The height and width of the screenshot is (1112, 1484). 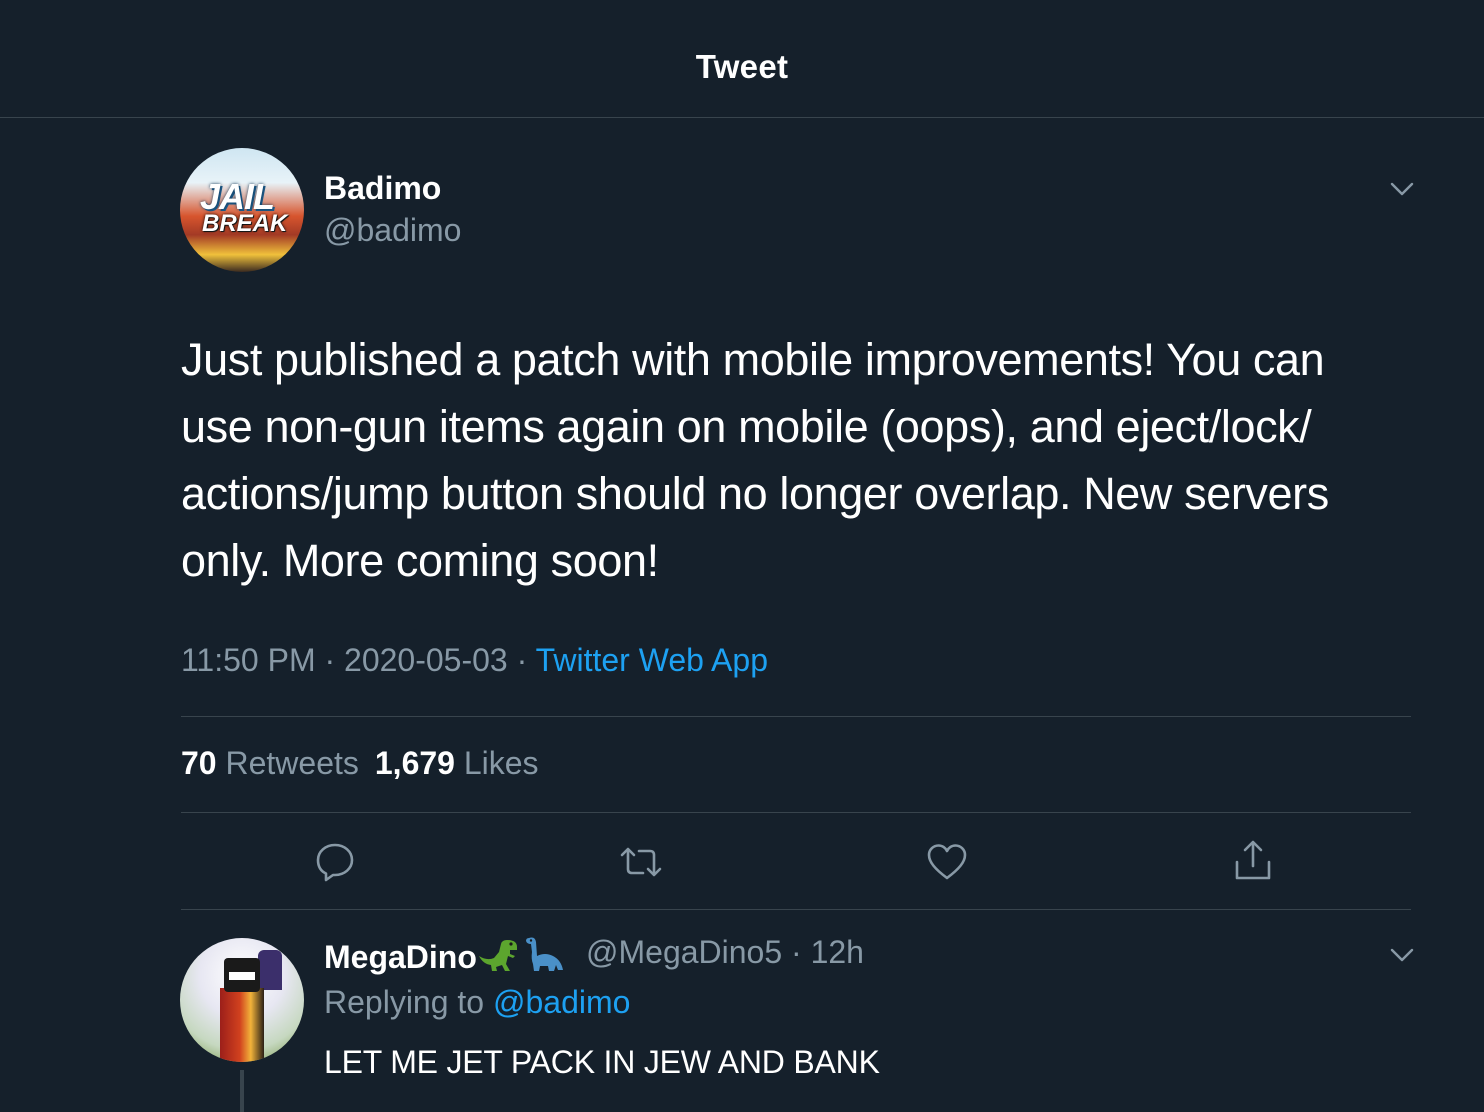 I want to click on replying-to-mention: @badimo, so click(x=561, y=1002).